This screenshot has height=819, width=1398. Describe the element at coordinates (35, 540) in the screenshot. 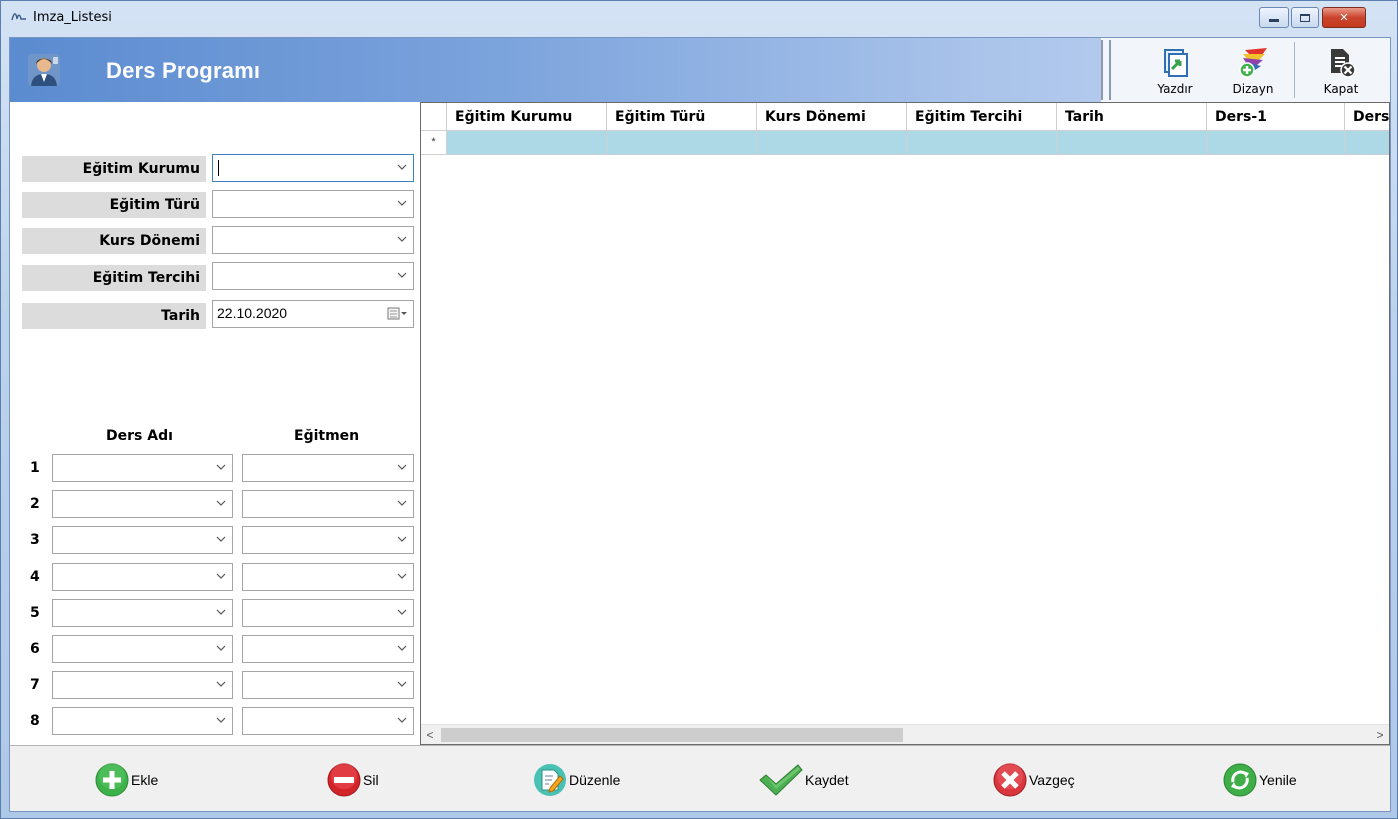

I see `schedule-row-number: 3` at that location.